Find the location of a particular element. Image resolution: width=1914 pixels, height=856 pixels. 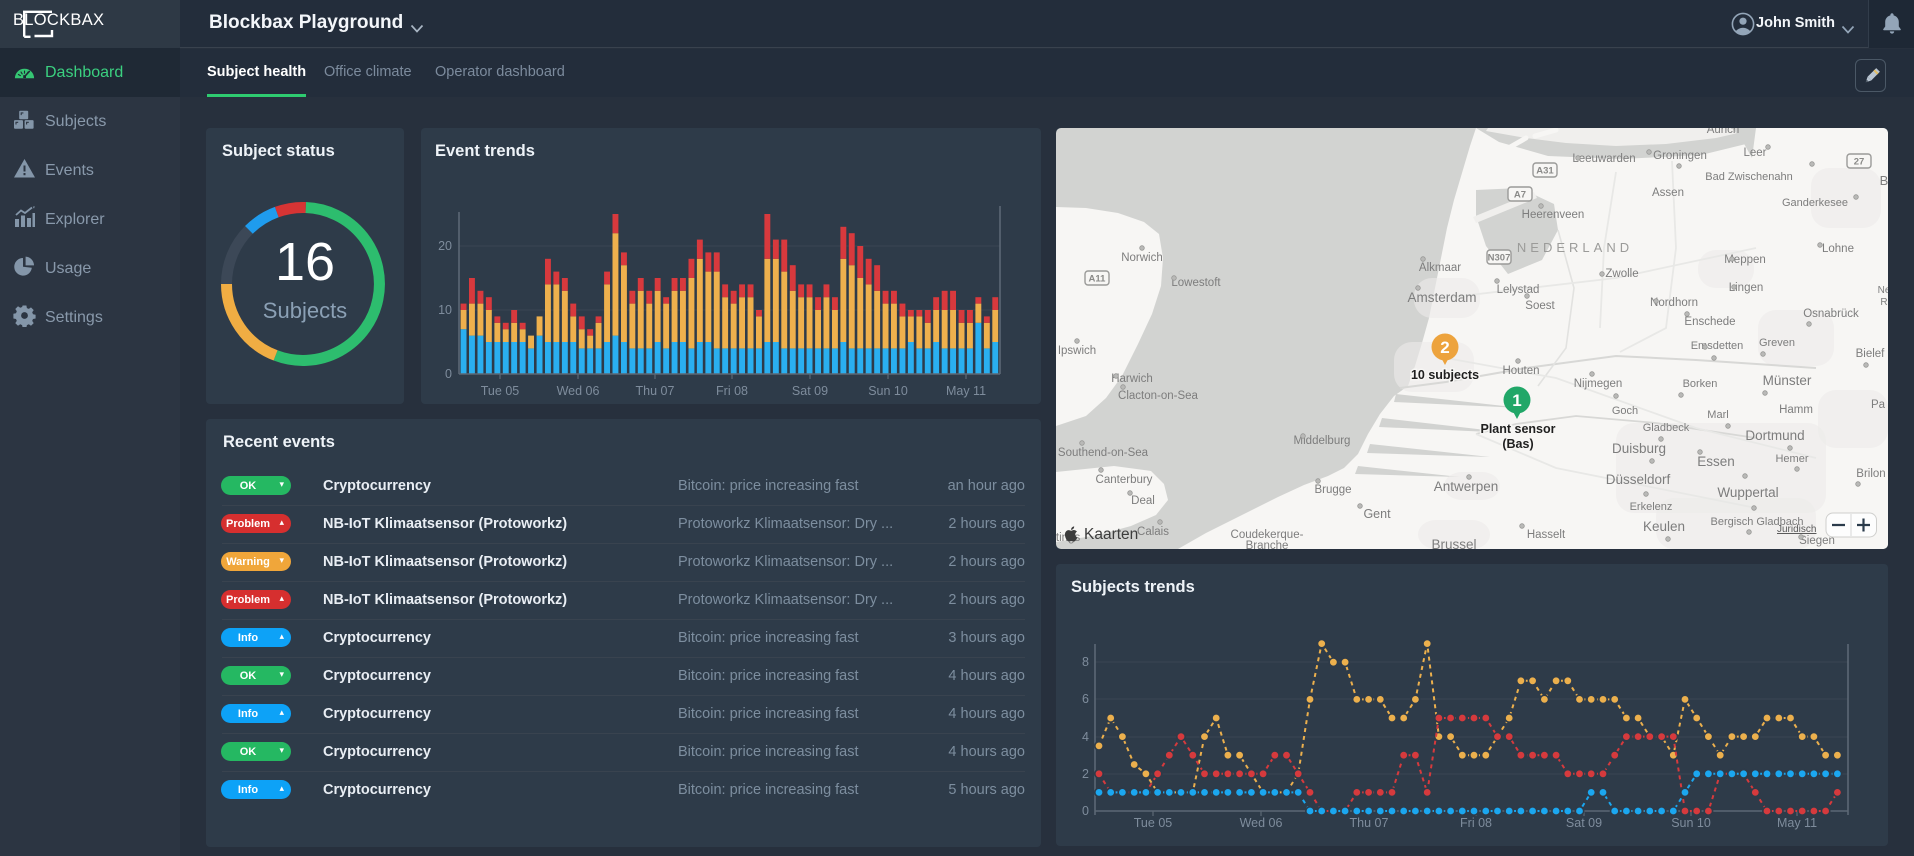

svg-text: Zwolle is located at coordinates (1621, 274).